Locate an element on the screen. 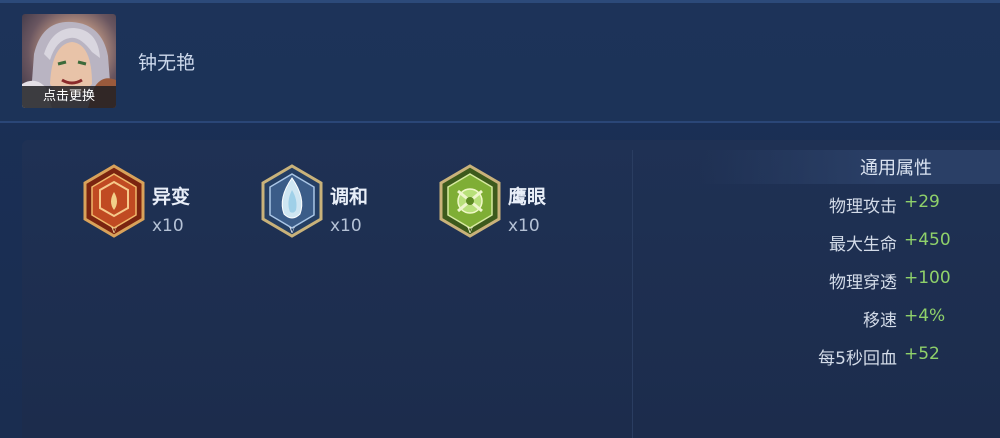 The width and height of the screenshot is (1000, 438). header-divider is located at coordinates (500, 122).